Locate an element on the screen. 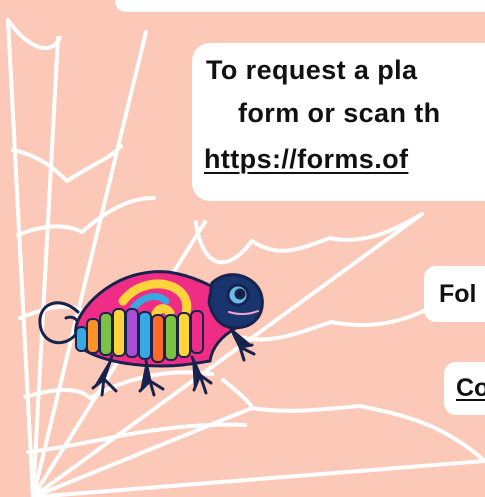 Image resolution: width=485 pixels, height=497 pixels. follow-button: Fol is located at coordinates (454, 294).